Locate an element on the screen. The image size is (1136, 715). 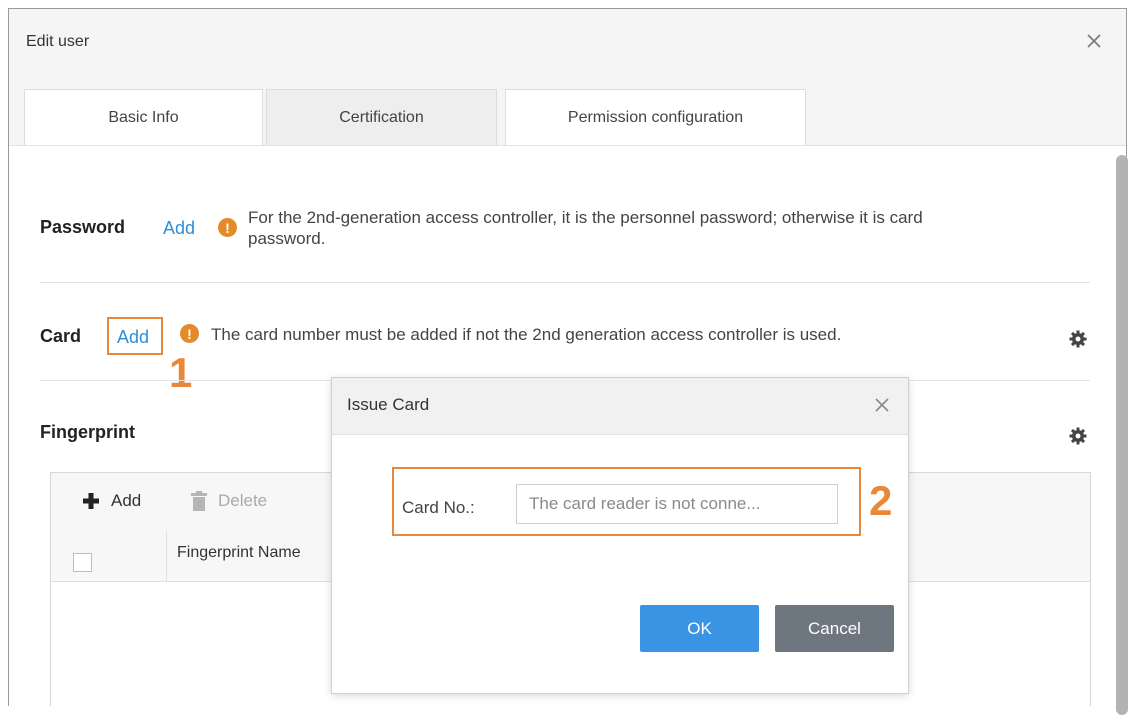
fingerprint-label: Fingerprint is located at coordinates (87, 432).